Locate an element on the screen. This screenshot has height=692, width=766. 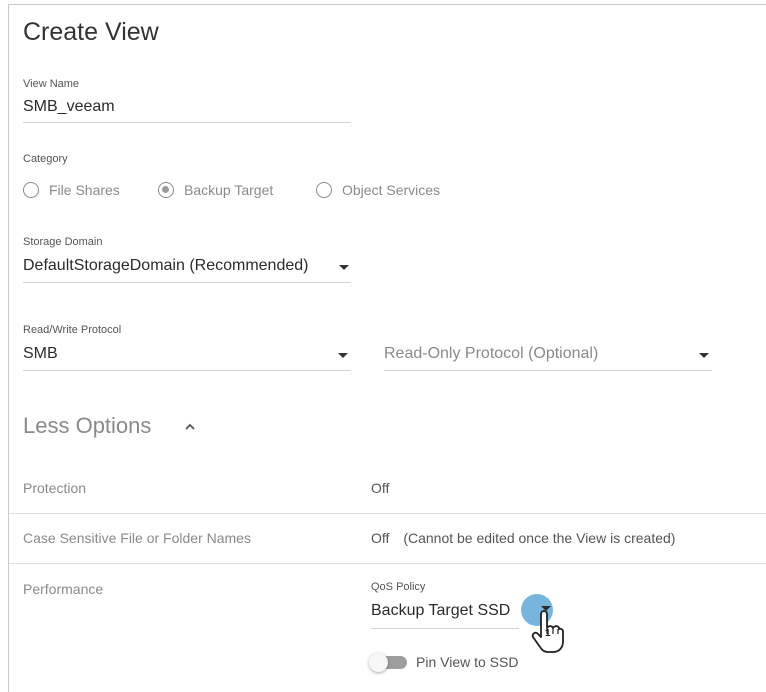
category-label: Category is located at coordinates (45, 159).